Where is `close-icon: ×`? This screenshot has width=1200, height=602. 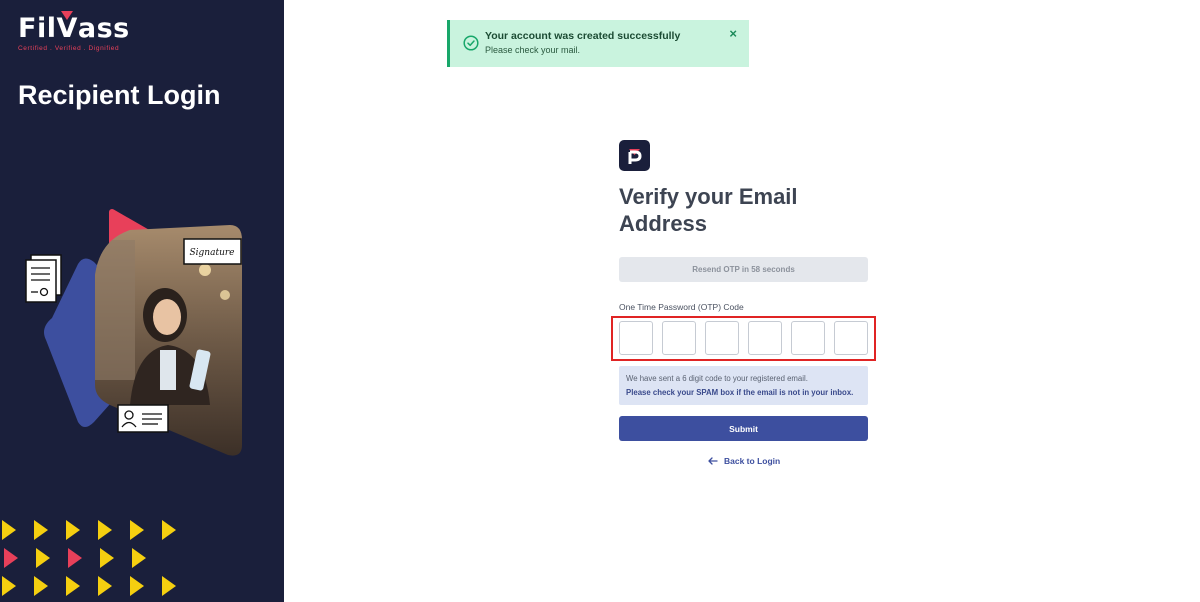
close-icon: × is located at coordinates (733, 33).